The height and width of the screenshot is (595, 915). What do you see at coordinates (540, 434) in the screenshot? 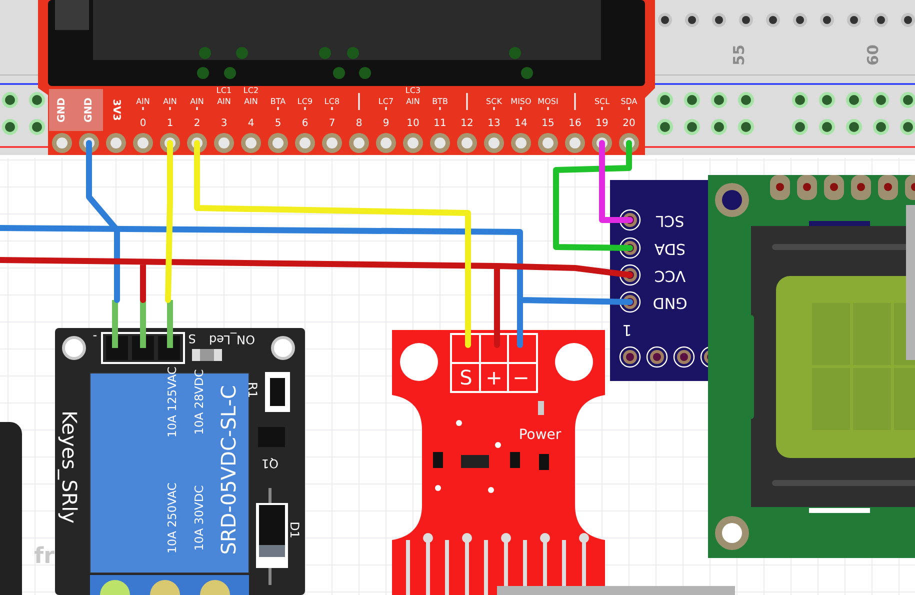
I see `led-label: Power` at bounding box center [540, 434].